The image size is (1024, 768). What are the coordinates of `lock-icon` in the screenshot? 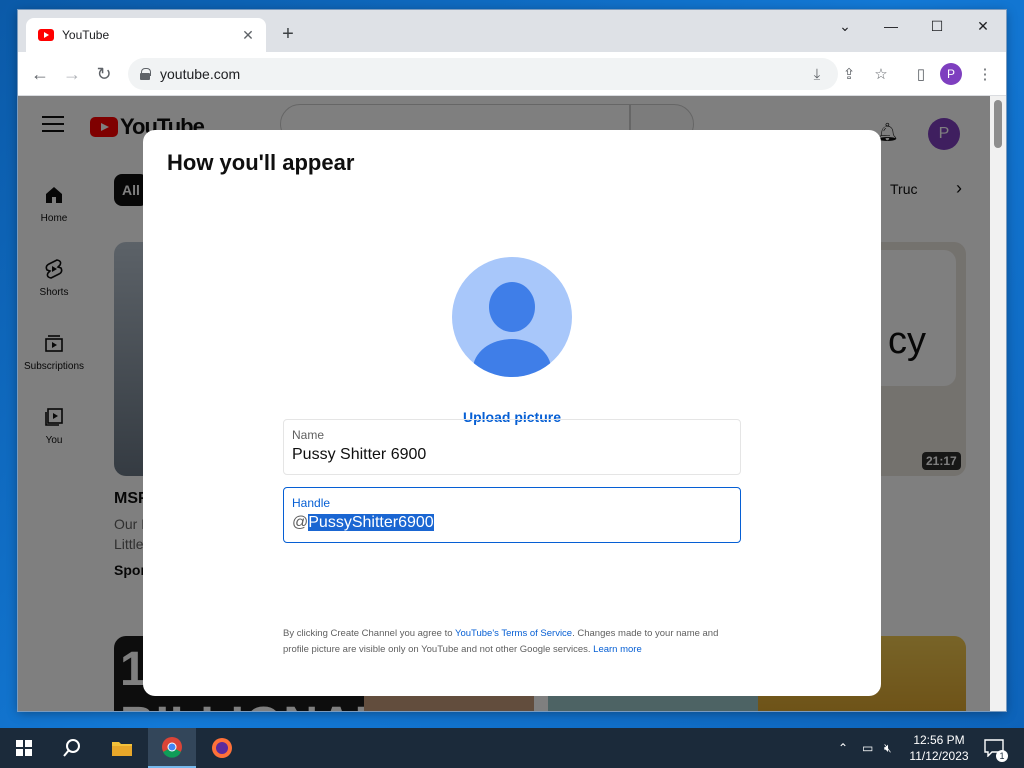 It's located at (145, 74).